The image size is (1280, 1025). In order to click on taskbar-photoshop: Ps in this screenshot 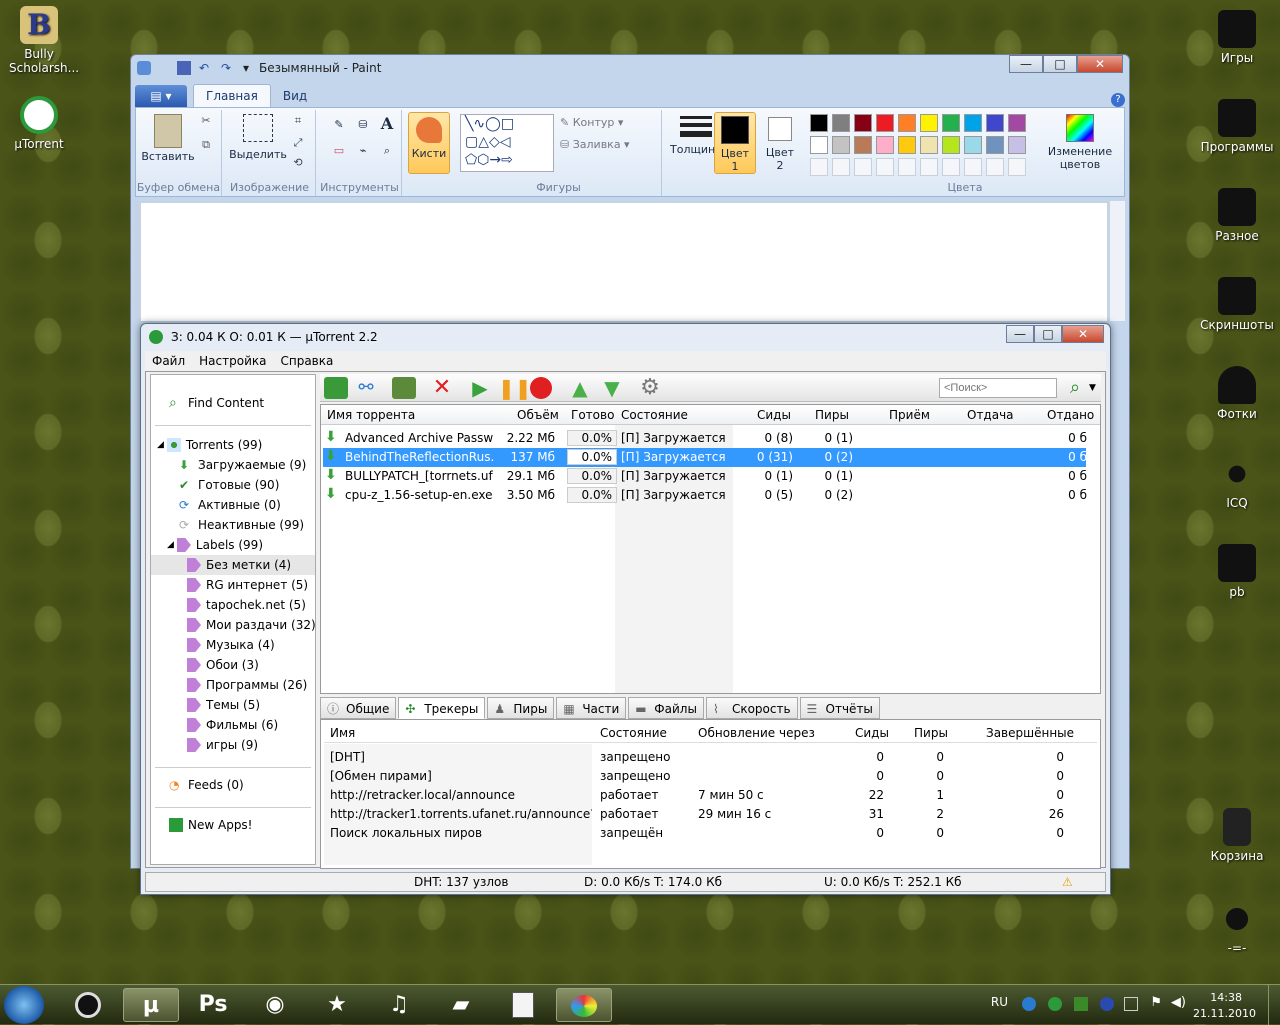, I will do `click(213, 1005)`.